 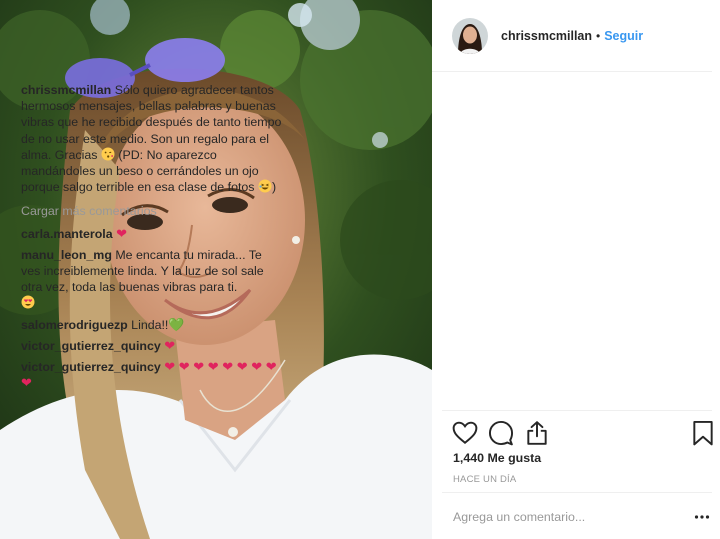 I want to click on caption-end: ), so click(x=274, y=187).